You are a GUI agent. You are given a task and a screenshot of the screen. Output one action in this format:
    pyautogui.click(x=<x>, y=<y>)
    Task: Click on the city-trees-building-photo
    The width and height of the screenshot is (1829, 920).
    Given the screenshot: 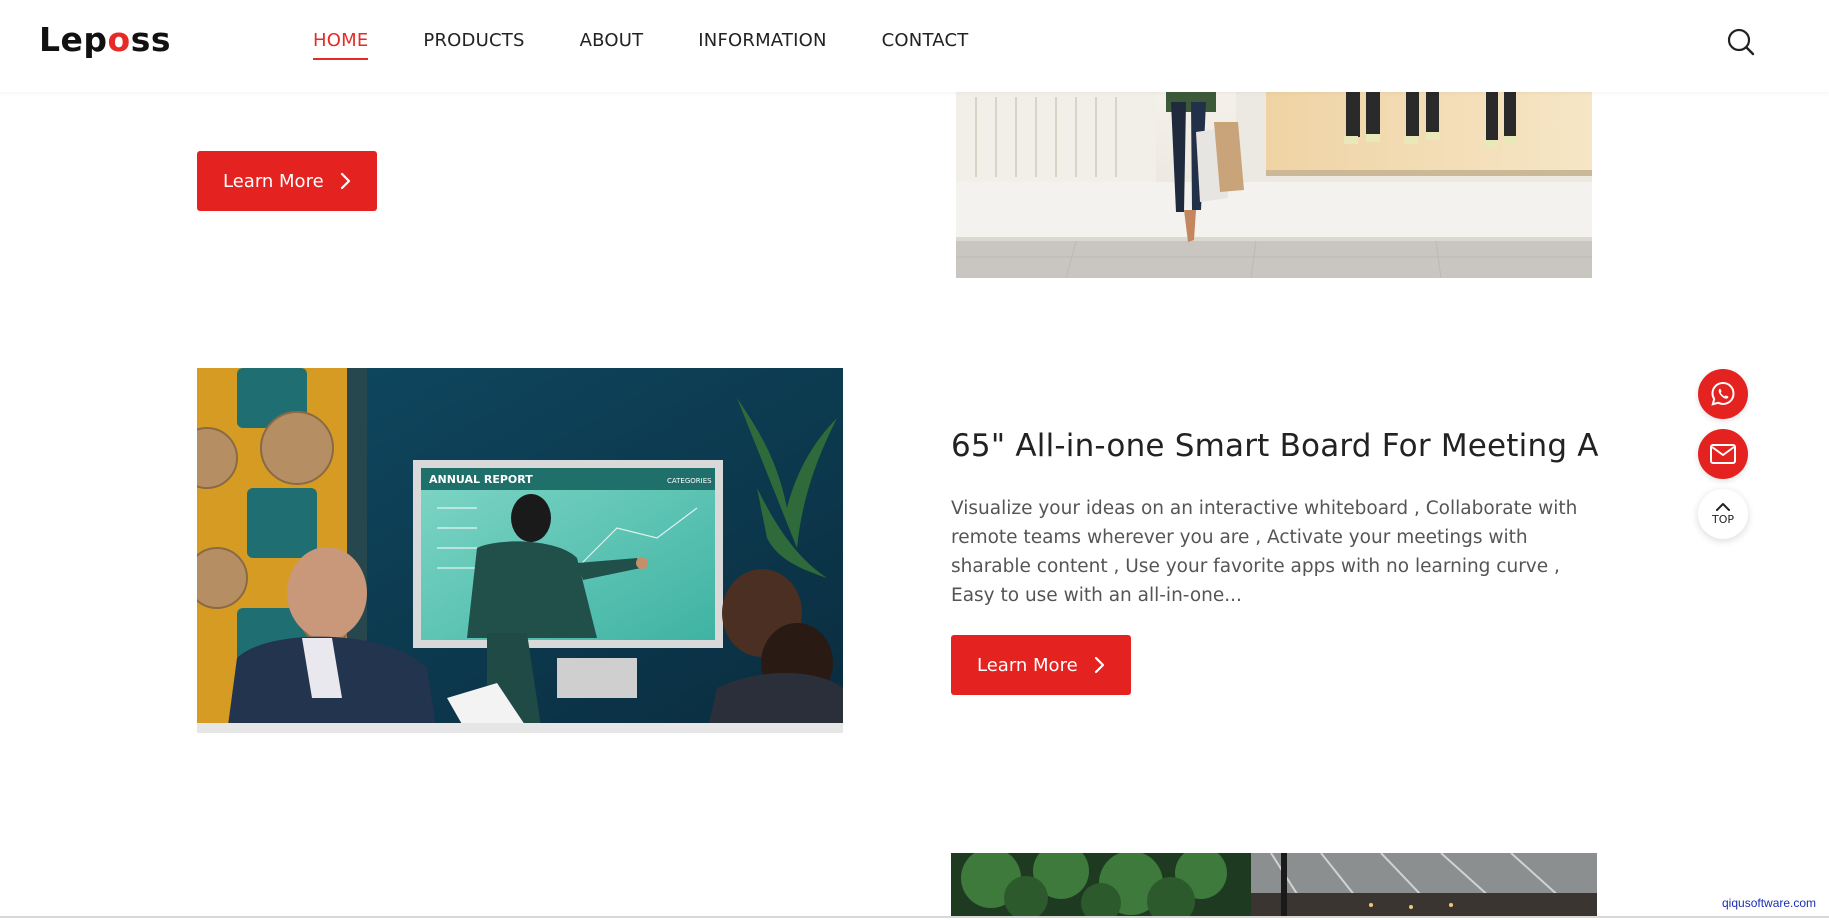 What is the action you would take?
    pyautogui.click(x=1274, y=884)
    